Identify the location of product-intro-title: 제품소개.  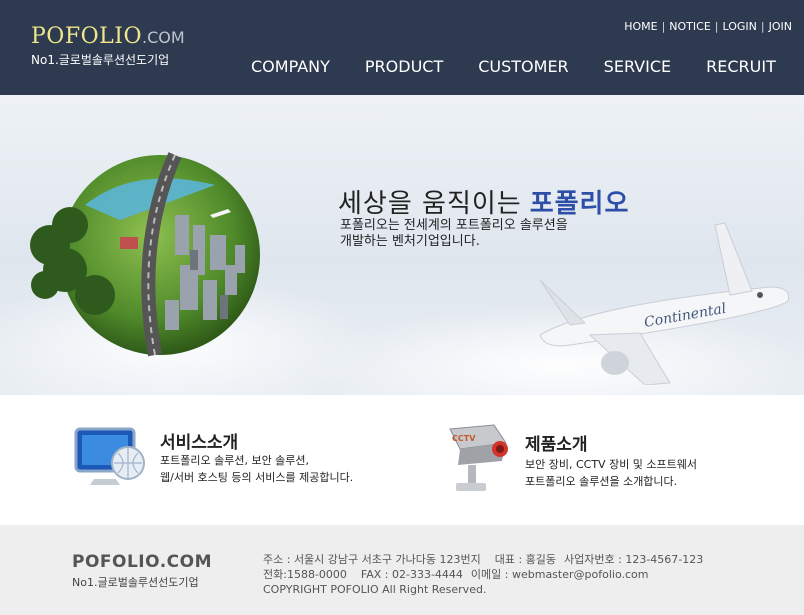
(556, 442).